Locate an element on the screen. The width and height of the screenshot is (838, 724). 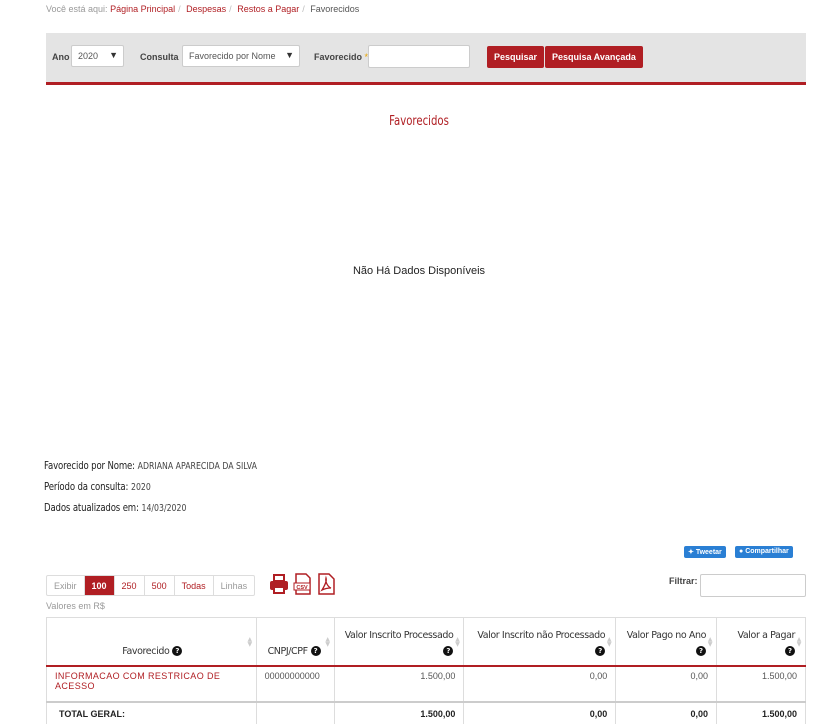
column-header-valor-nao-processado: Valor Inscrito não Processado? ▲ ▼ is located at coordinates (540, 642).